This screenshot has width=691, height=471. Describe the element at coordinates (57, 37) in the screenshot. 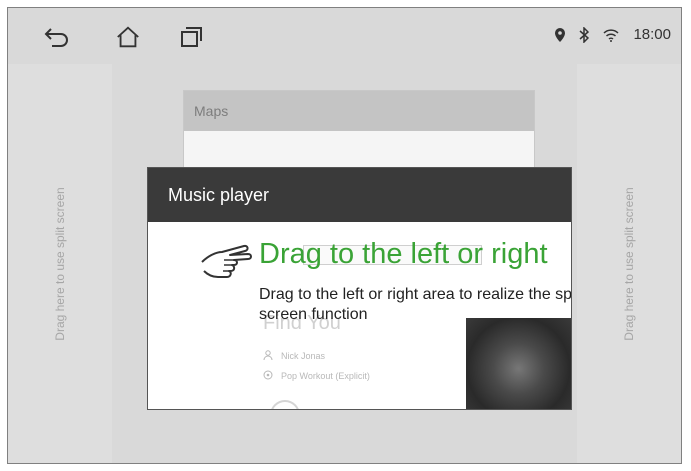

I see `back-icon` at that location.